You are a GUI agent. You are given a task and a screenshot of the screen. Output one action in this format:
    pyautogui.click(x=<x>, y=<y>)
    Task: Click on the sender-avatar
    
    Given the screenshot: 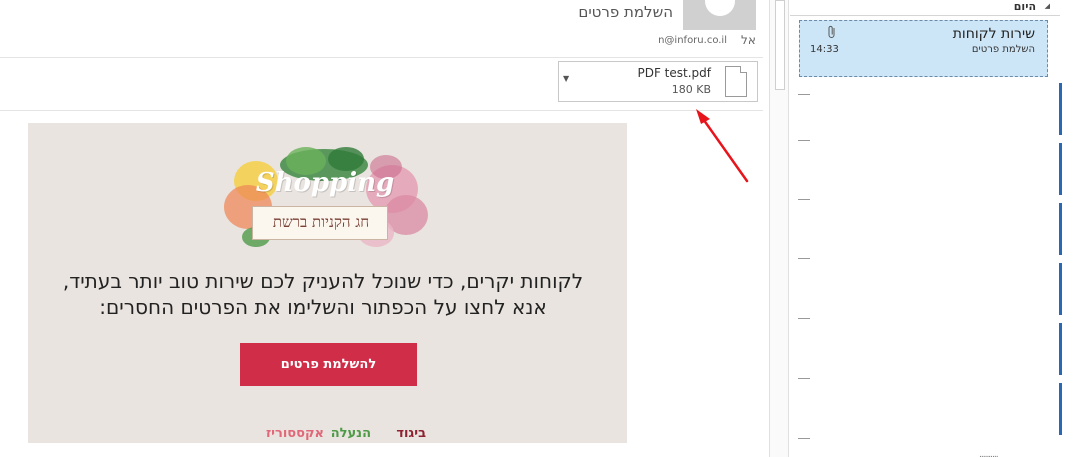 What is the action you would take?
    pyautogui.click(x=719, y=15)
    